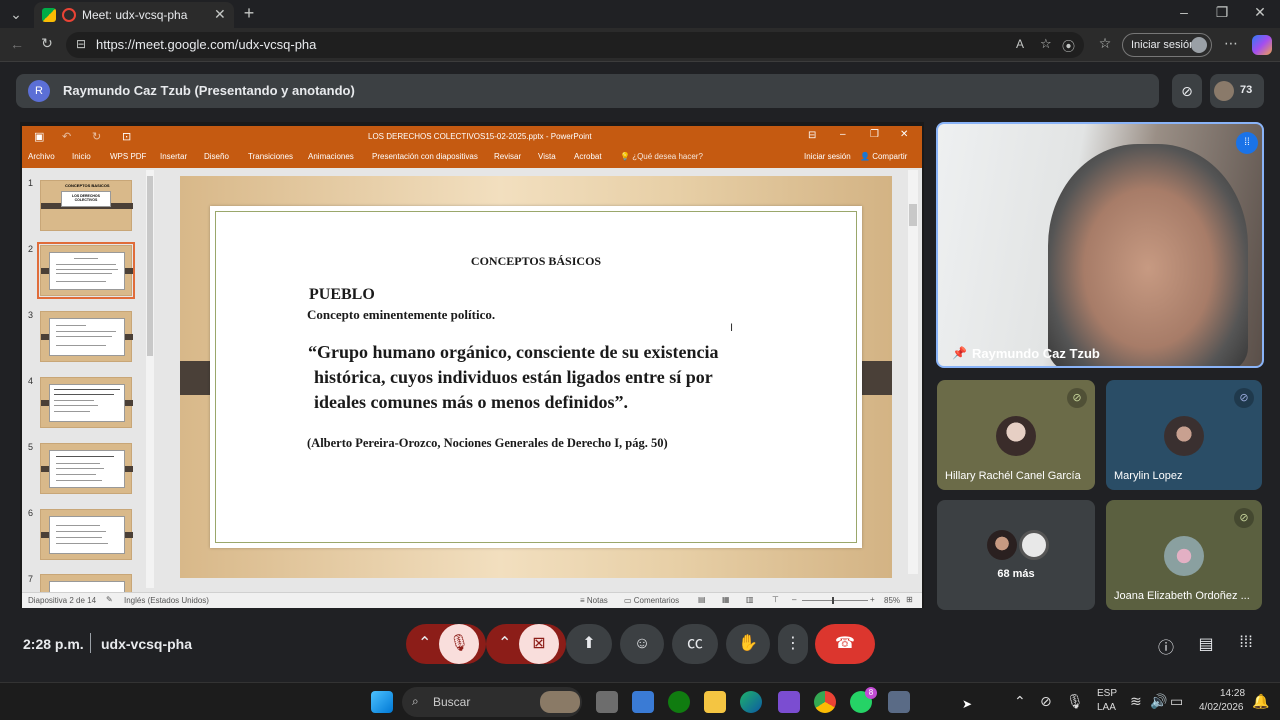  Describe the element at coordinates (39, 136) in the screenshot. I see `save-icon: ▣` at that location.